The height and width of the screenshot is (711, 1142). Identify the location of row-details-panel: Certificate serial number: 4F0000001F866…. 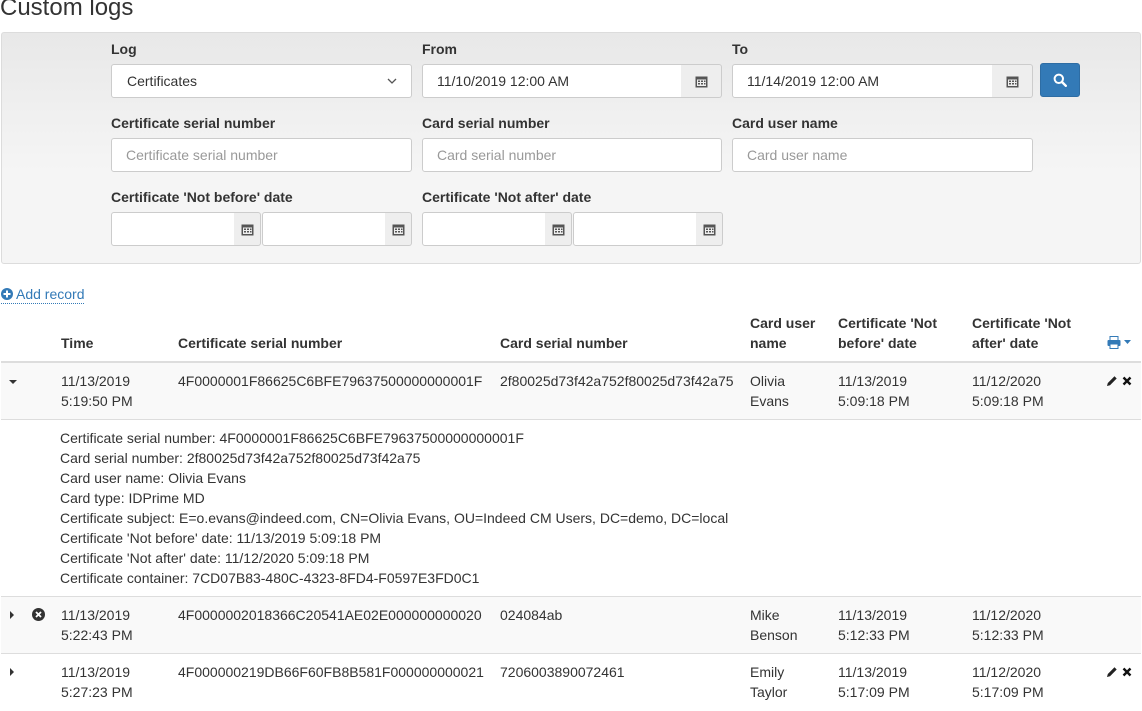
(394, 508).